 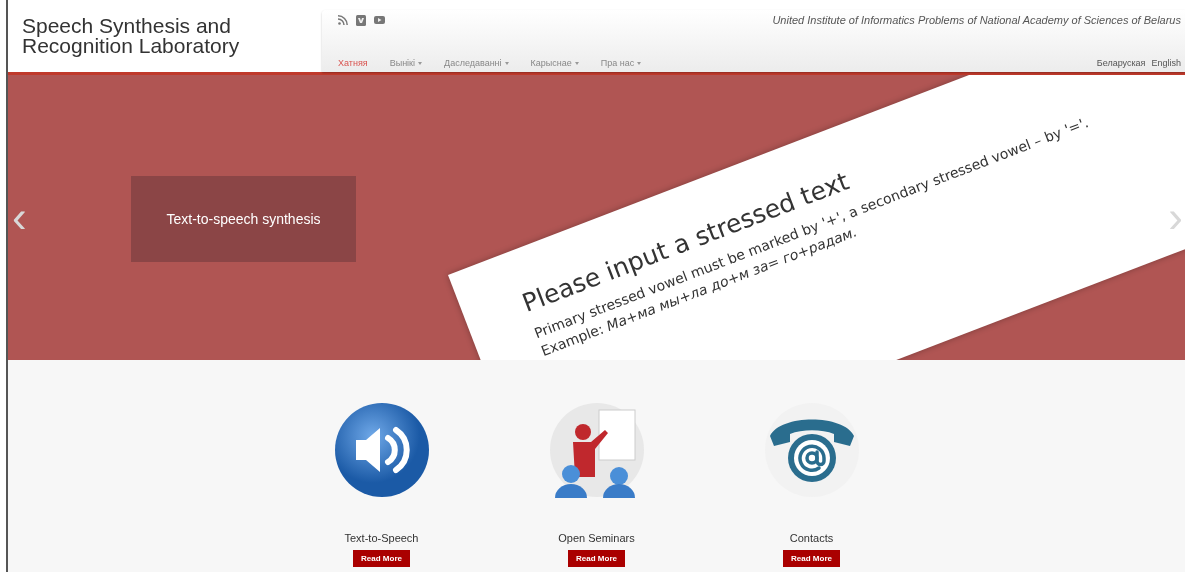 What do you see at coordinates (381, 450) in the screenshot?
I see `speaker-icon` at bounding box center [381, 450].